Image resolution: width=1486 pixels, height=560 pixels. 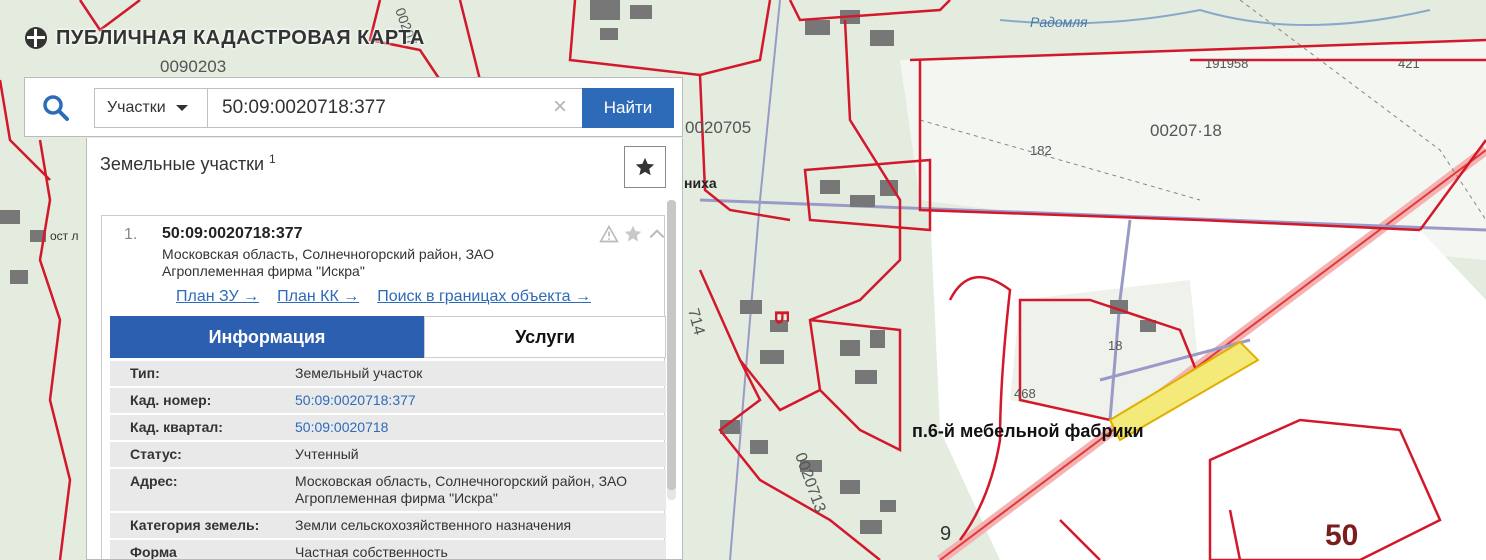 What do you see at coordinates (267, 337) in the screenshot?
I see `tab-info: Информация` at bounding box center [267, 337].